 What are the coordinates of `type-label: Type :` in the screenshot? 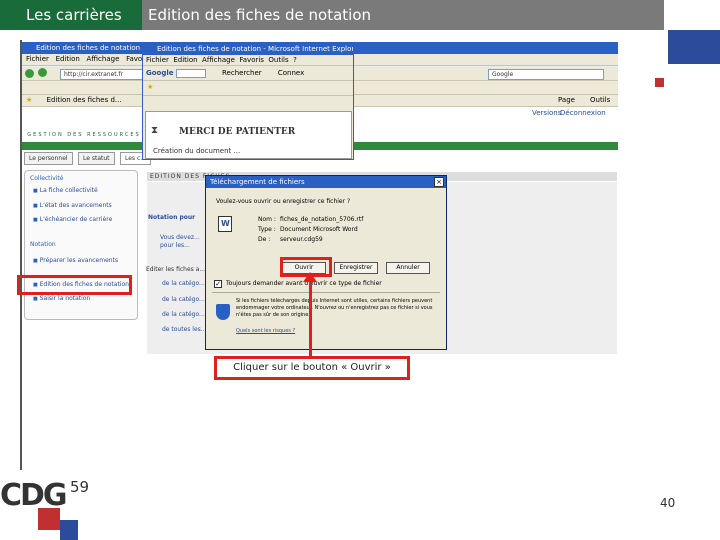 It's located at (267, 229).